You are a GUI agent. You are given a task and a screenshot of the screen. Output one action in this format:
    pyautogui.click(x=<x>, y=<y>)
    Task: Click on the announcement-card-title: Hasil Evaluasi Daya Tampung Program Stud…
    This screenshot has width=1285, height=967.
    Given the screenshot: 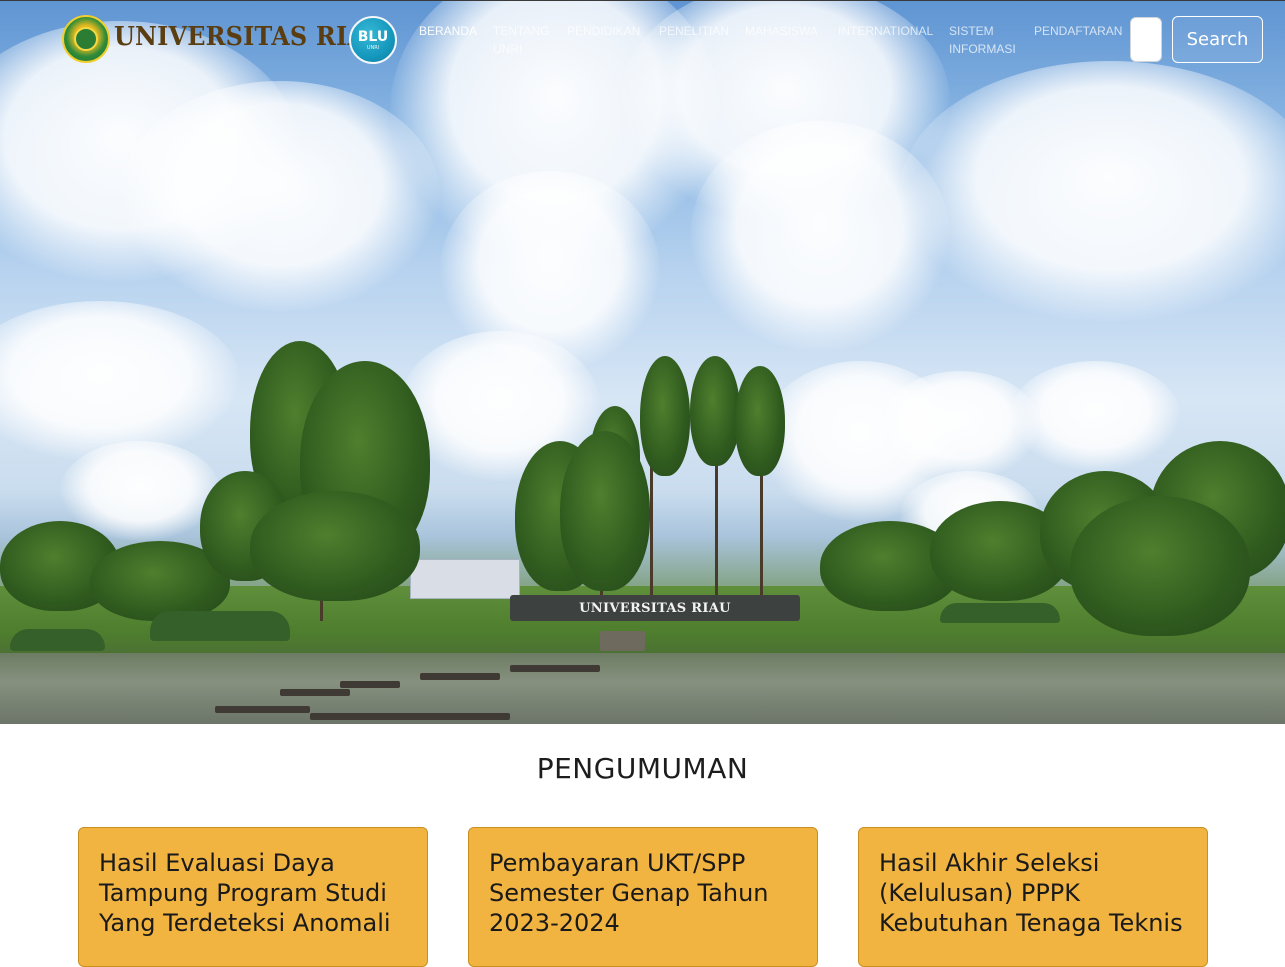 What is the action you would take?
    pyautogui.click(x=253, y=893)
    